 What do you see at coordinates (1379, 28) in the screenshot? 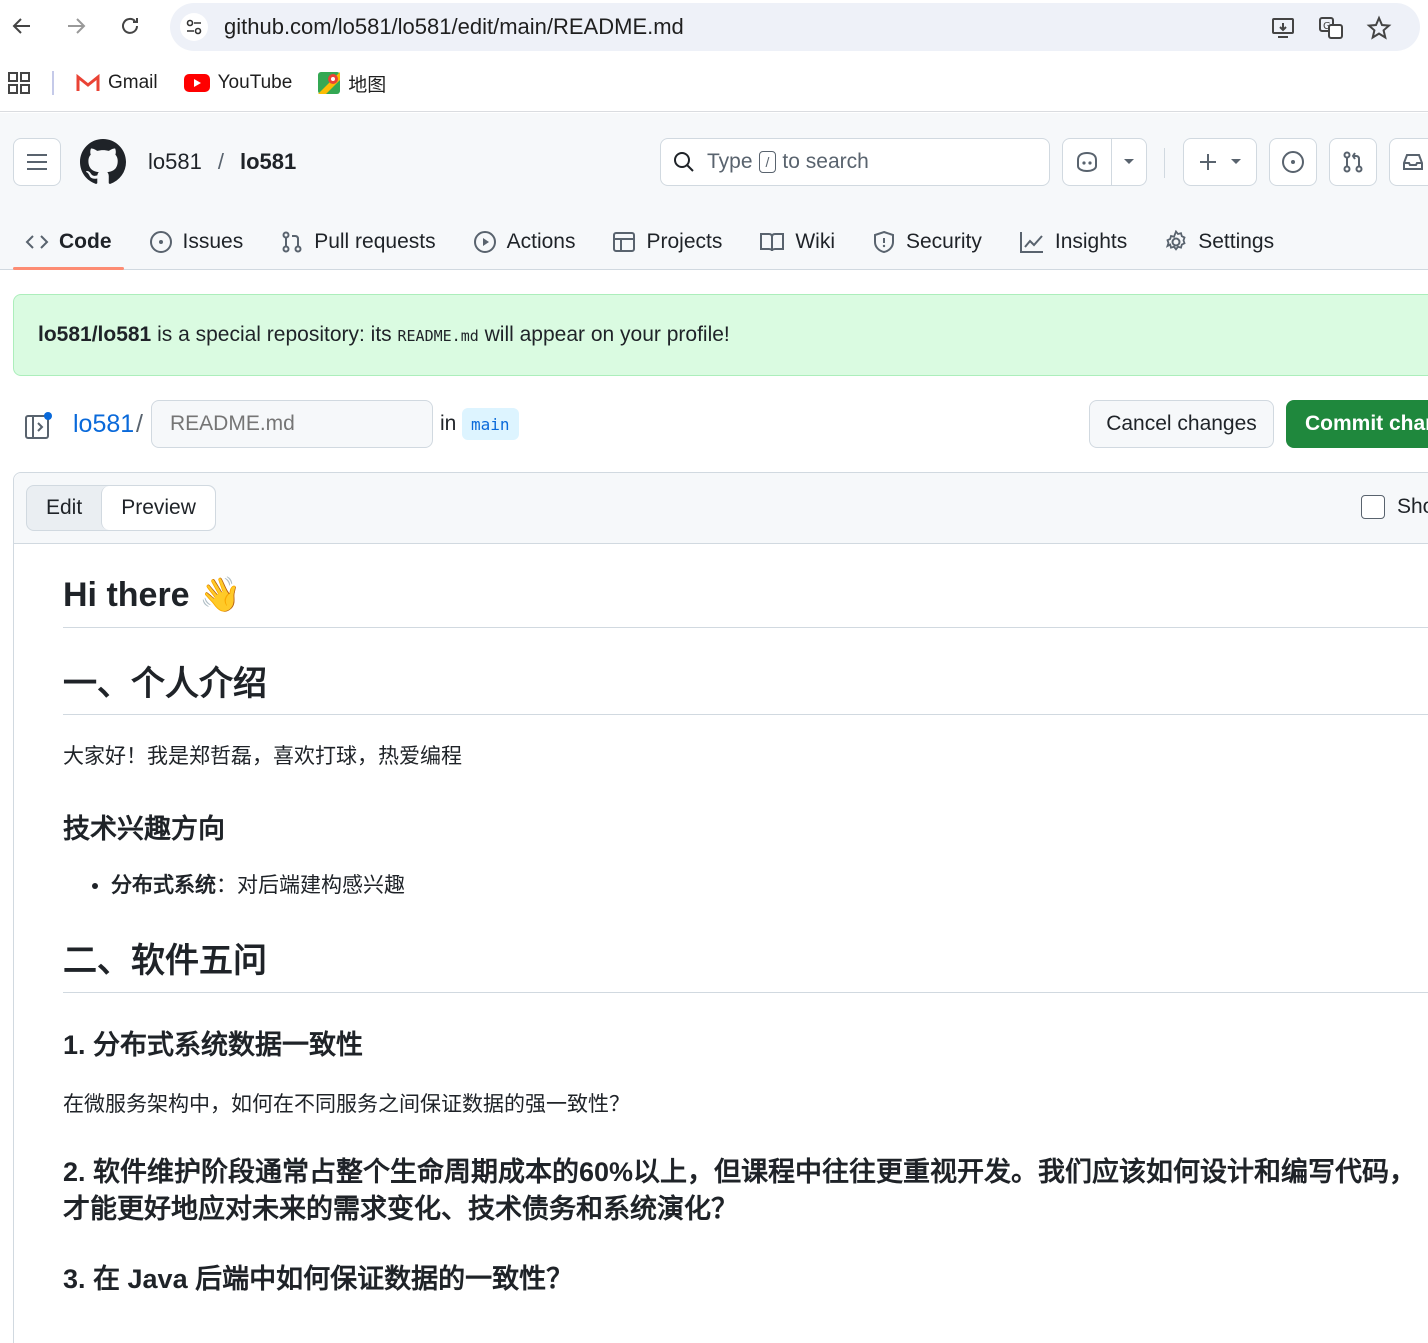
I see `star-icon` at bounding box center [1379, 28].